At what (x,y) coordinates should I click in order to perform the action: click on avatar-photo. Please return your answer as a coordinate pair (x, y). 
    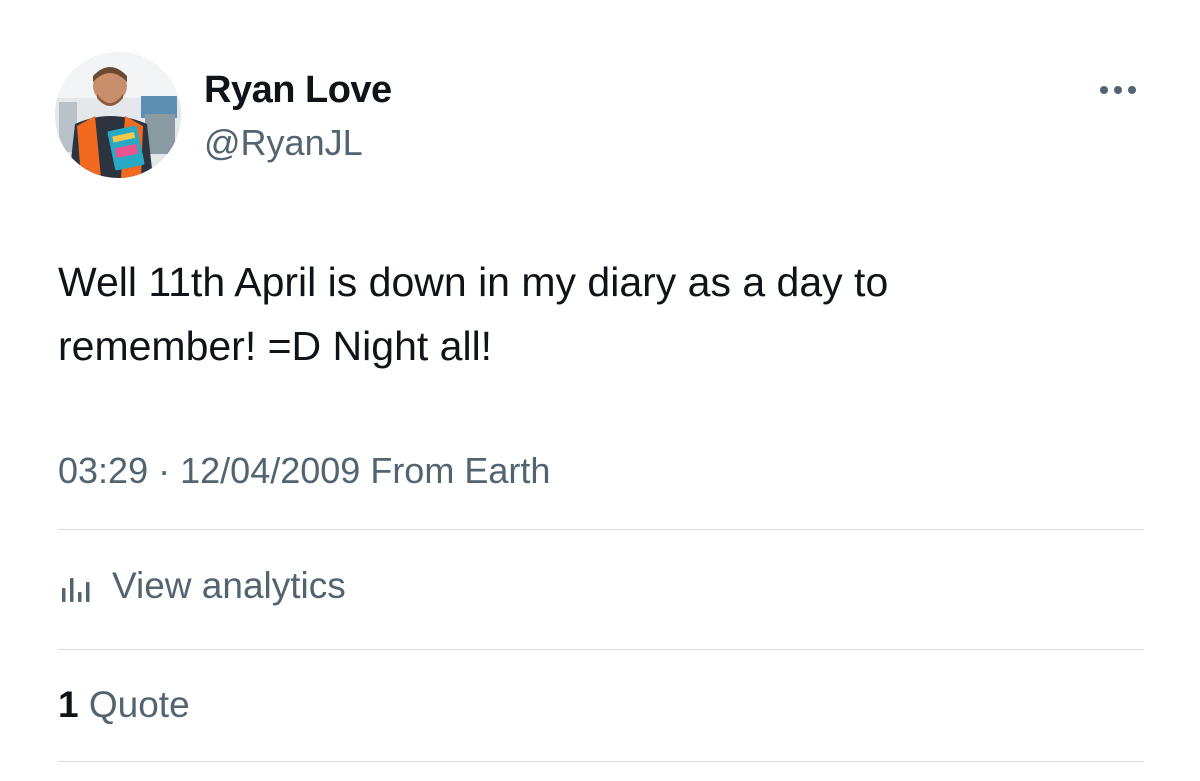
    Looking at the image, I should click on (118, 115).